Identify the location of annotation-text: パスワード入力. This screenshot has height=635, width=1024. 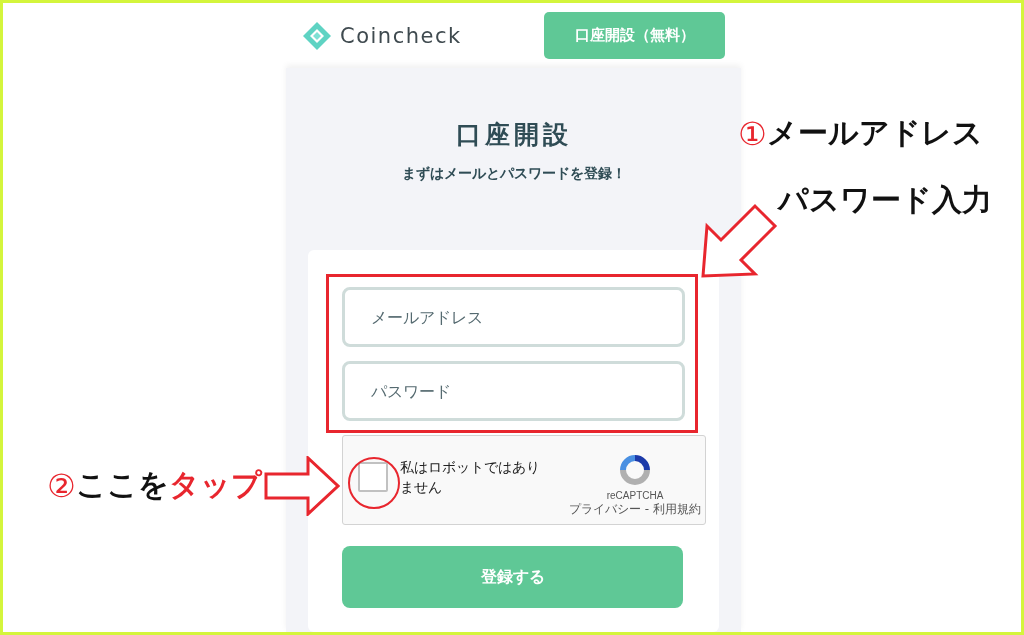
(885, 200).